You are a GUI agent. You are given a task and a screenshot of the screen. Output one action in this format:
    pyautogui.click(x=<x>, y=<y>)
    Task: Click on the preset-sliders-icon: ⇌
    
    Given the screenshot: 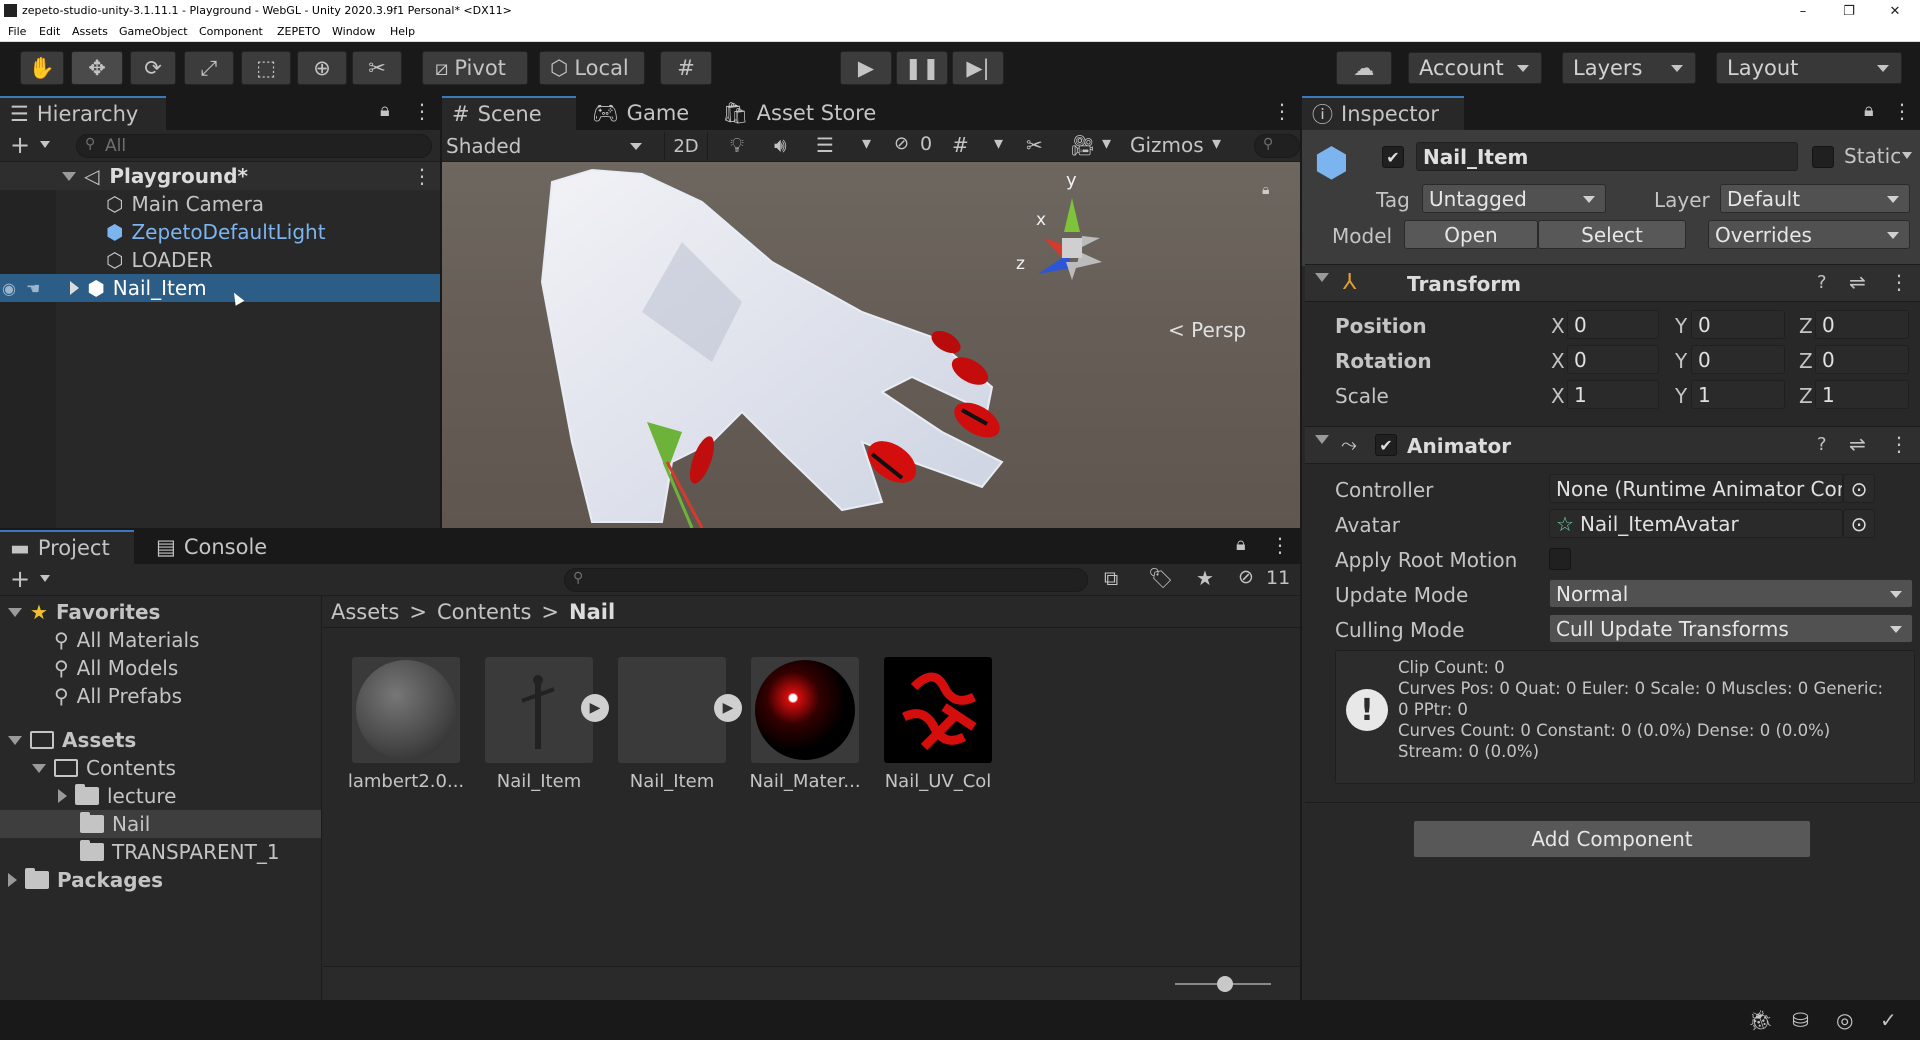 What is the action you would take?
    pyautogui.click(x=1857, y=444)
    